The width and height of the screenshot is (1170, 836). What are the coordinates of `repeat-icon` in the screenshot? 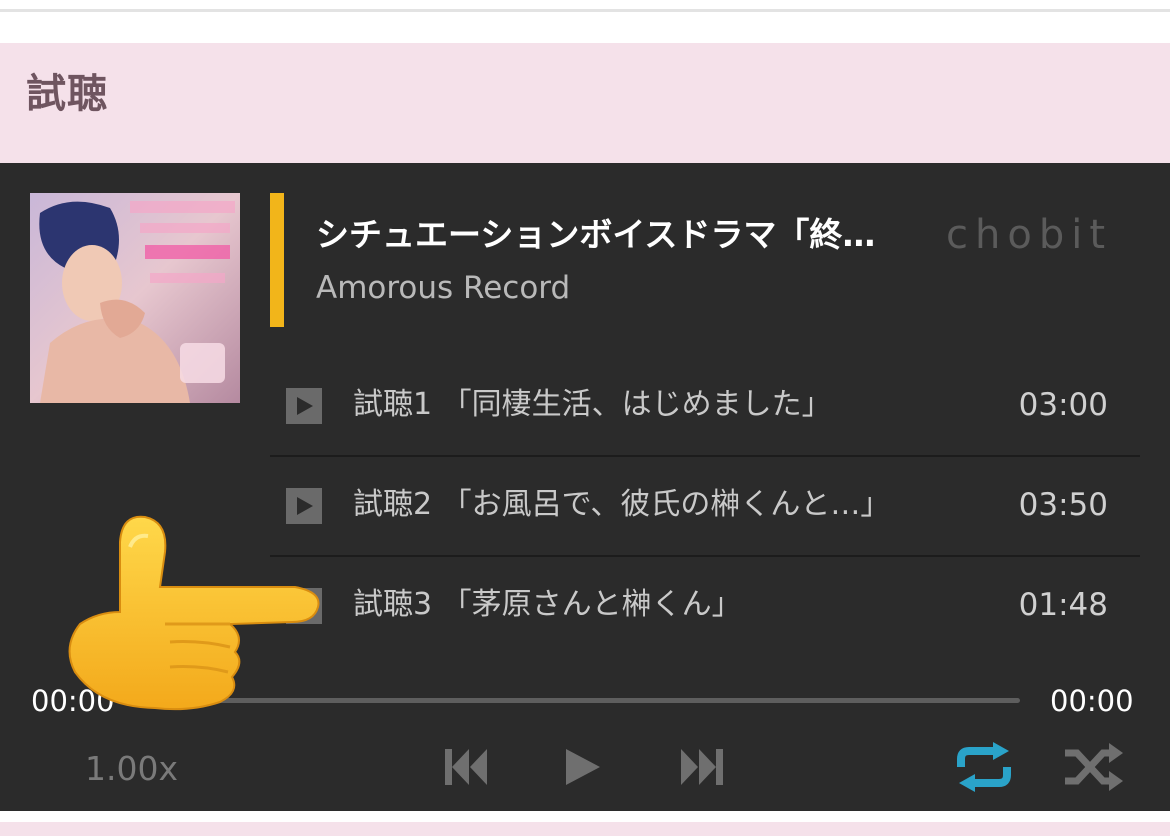 It's located at (984, 767).